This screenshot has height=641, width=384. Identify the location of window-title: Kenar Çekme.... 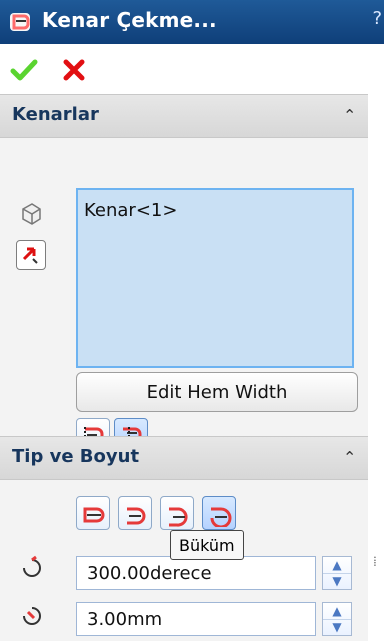
(129, 20).